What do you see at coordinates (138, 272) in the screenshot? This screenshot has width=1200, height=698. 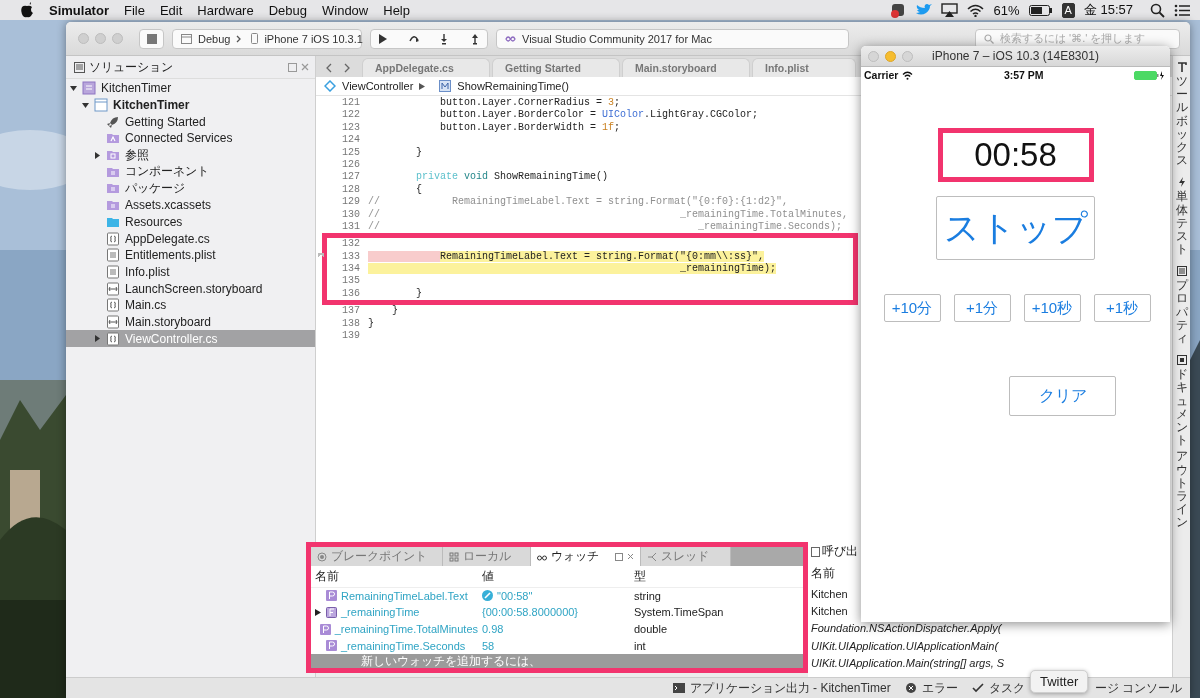 I see `tree-item: Info.plist` at bounding box center [138, 272].